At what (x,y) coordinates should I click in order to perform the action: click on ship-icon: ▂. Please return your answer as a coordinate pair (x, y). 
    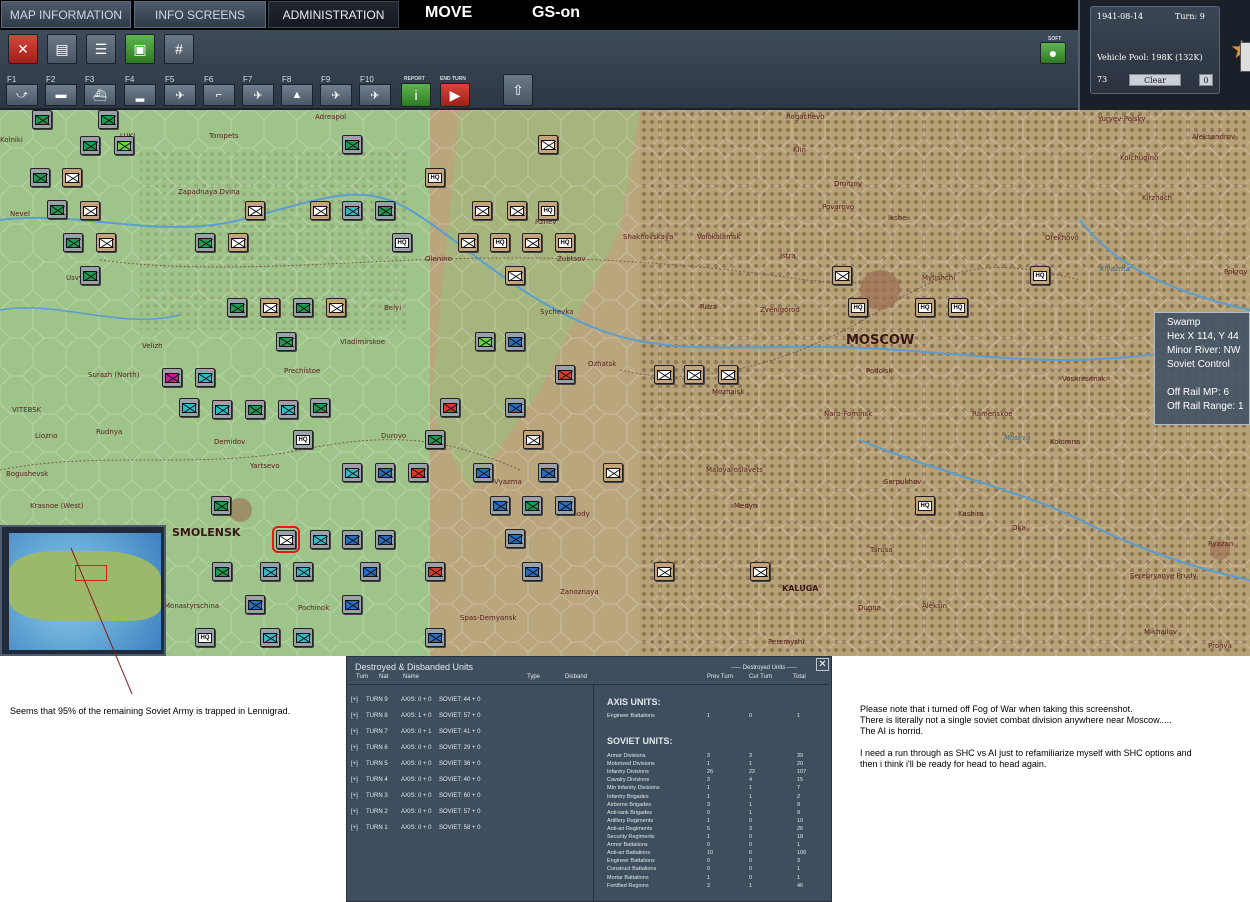
    Looking at the image, I should click on (140, 95).